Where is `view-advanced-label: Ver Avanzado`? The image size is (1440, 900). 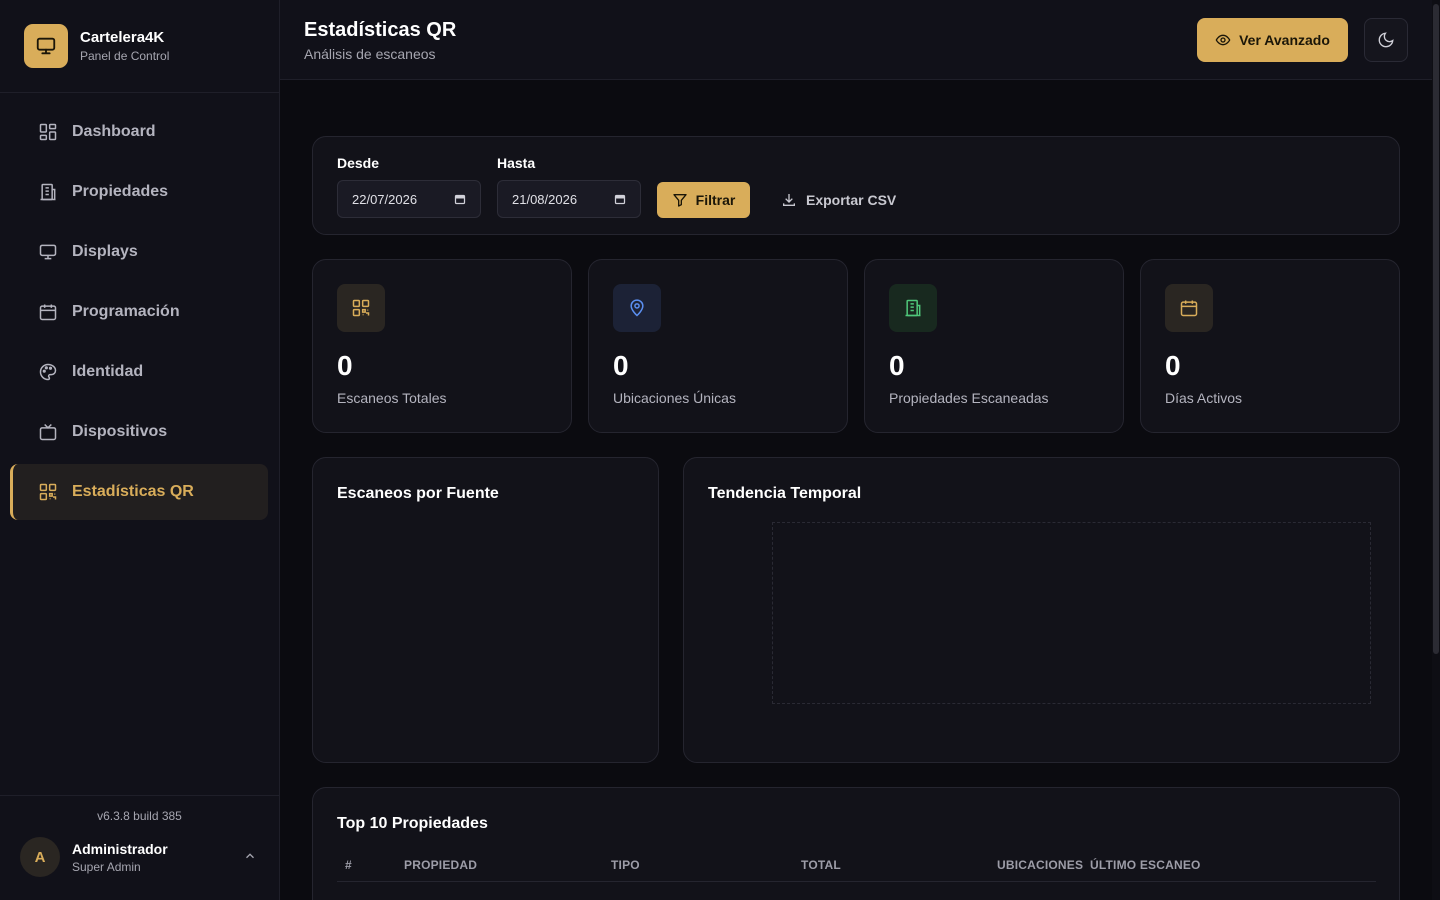 view-advanced-label: Ver Avanzado is located at coordinates (1284, 40).